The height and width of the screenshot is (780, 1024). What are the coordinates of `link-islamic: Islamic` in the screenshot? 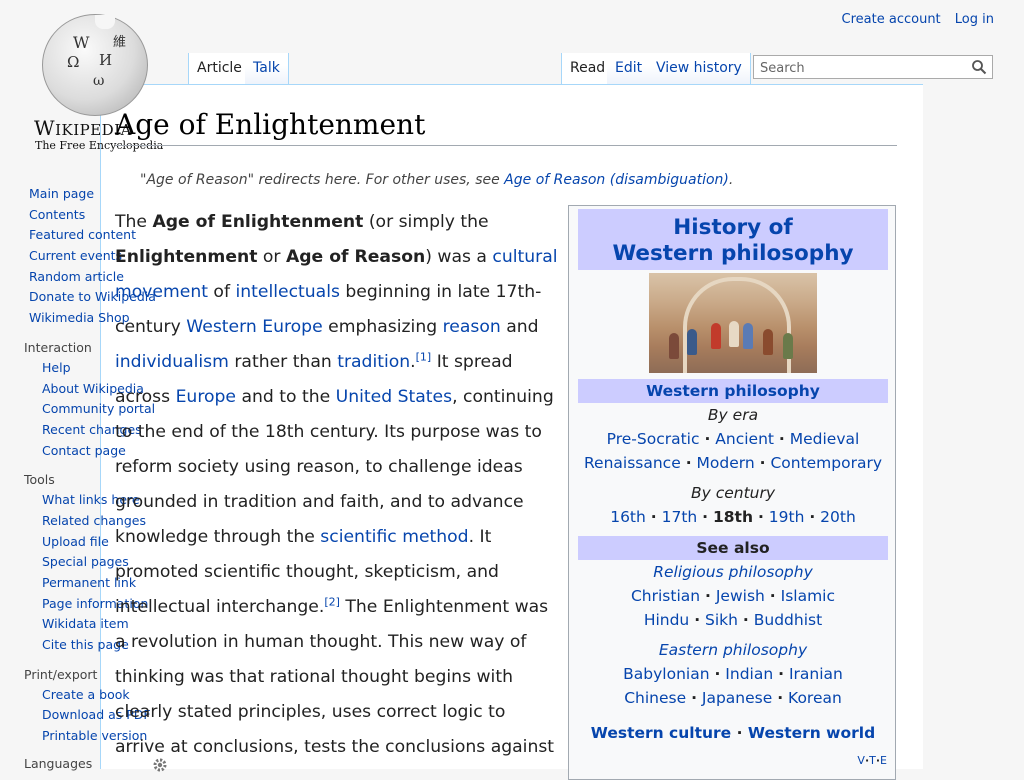 It's located at (808, 596).